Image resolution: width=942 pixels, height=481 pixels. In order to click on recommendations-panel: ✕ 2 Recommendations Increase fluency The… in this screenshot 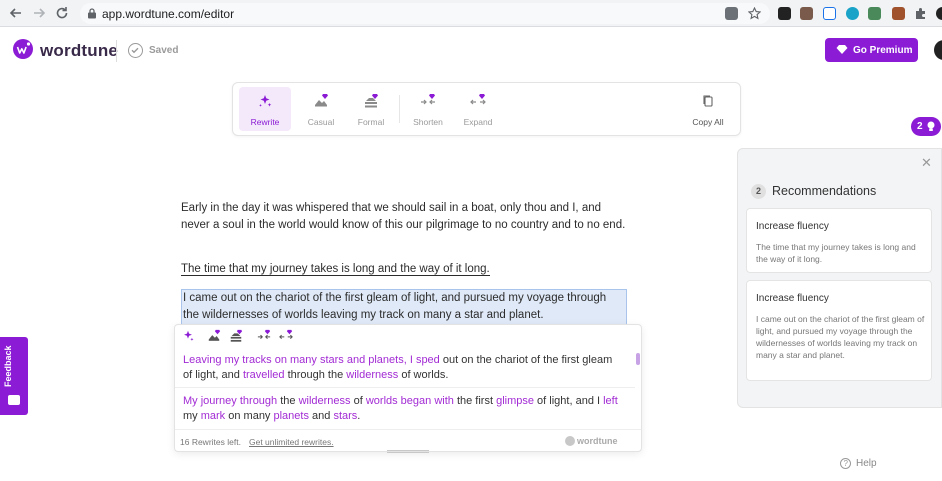, I will do `click(839, 278)`.